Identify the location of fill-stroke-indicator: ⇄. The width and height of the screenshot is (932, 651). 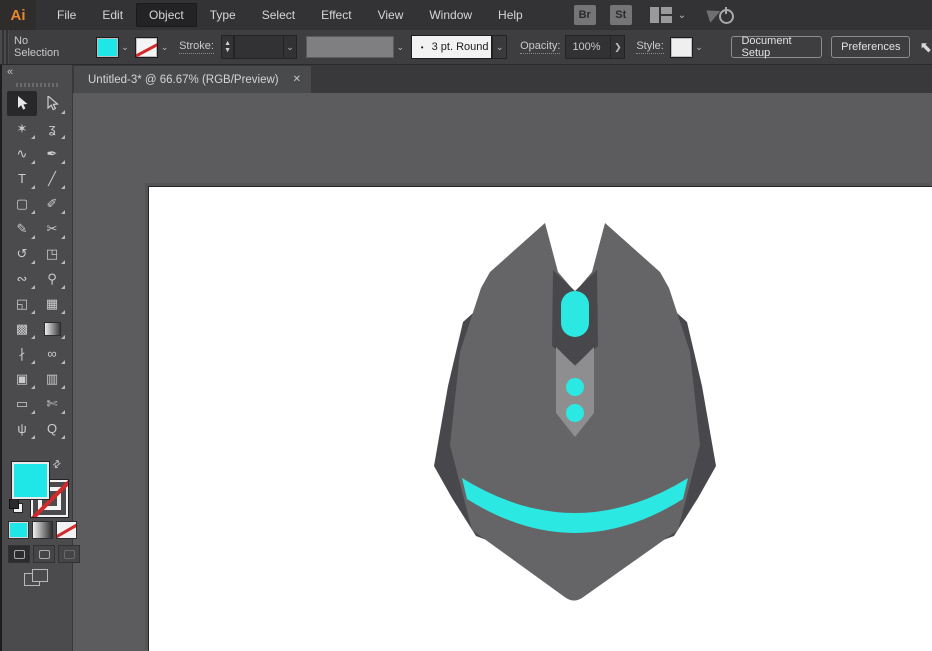
(37, 488).